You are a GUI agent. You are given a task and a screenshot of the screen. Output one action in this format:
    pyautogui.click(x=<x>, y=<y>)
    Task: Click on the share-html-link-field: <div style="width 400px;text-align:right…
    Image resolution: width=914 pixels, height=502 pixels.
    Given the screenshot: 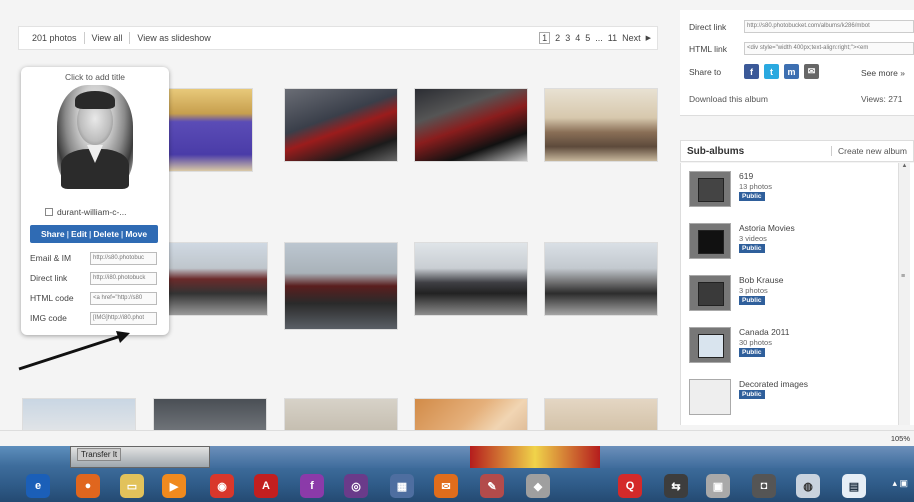 What is the action you would take?
    pyautogui.click(x=829, y=48)
    